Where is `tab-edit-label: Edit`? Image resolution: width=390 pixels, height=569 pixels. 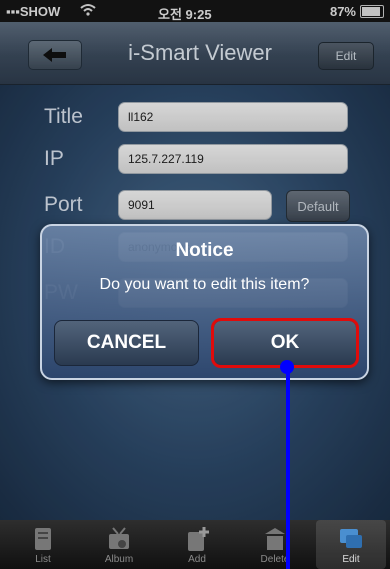
tab-edit-label: Edit is located at coordinates (351, 559).